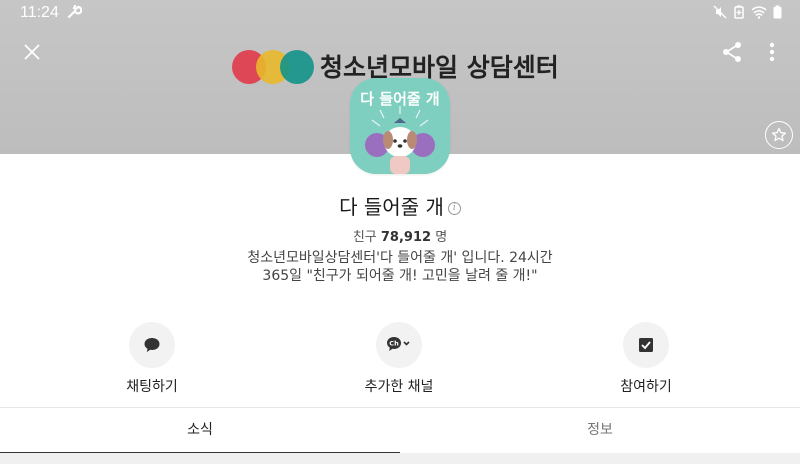  I want to click on more-button, so click(772, 52).